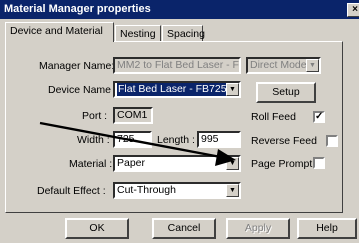  What do you see at coordinates (184, 228) in the screenshot?
I see `cancel-button: Cancel` at bounding box center [184, 228].